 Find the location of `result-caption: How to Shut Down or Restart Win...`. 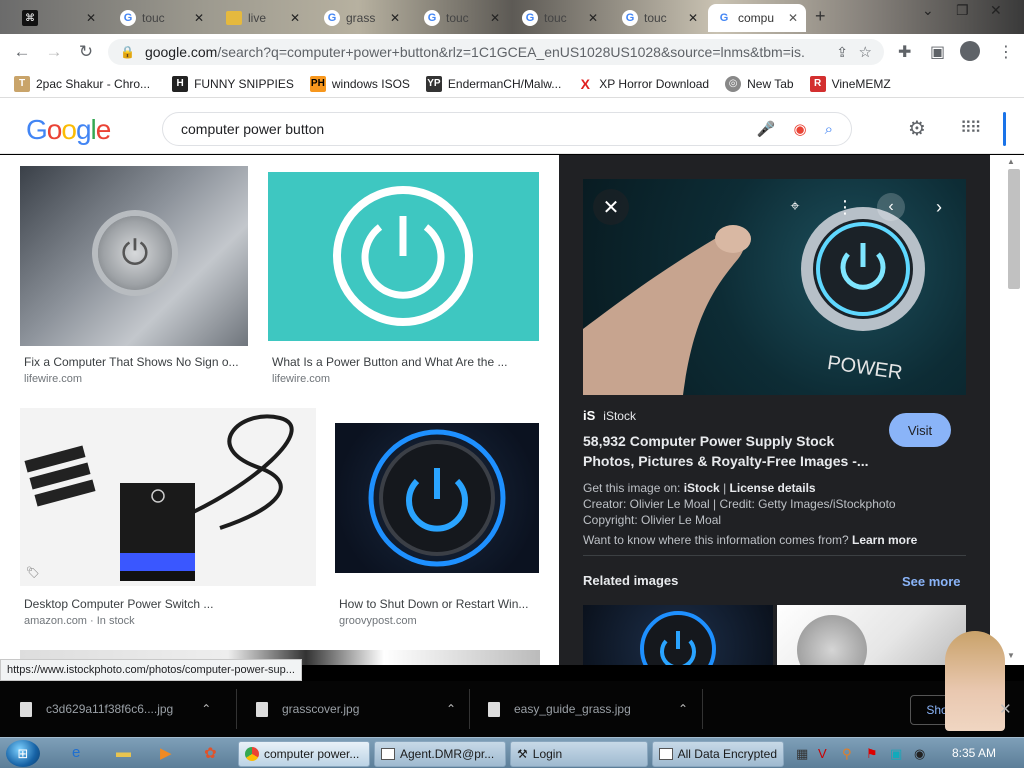

result-caption: How to Shut Down or Restart Win... is located at coordinates (437, 604).